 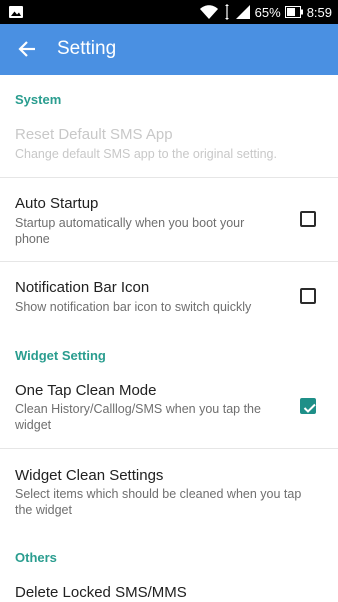 What do you see at coordinates (308, 219) in the screenshot?
I see `auto-startup-checkbox` at bounding box center [308, 219].